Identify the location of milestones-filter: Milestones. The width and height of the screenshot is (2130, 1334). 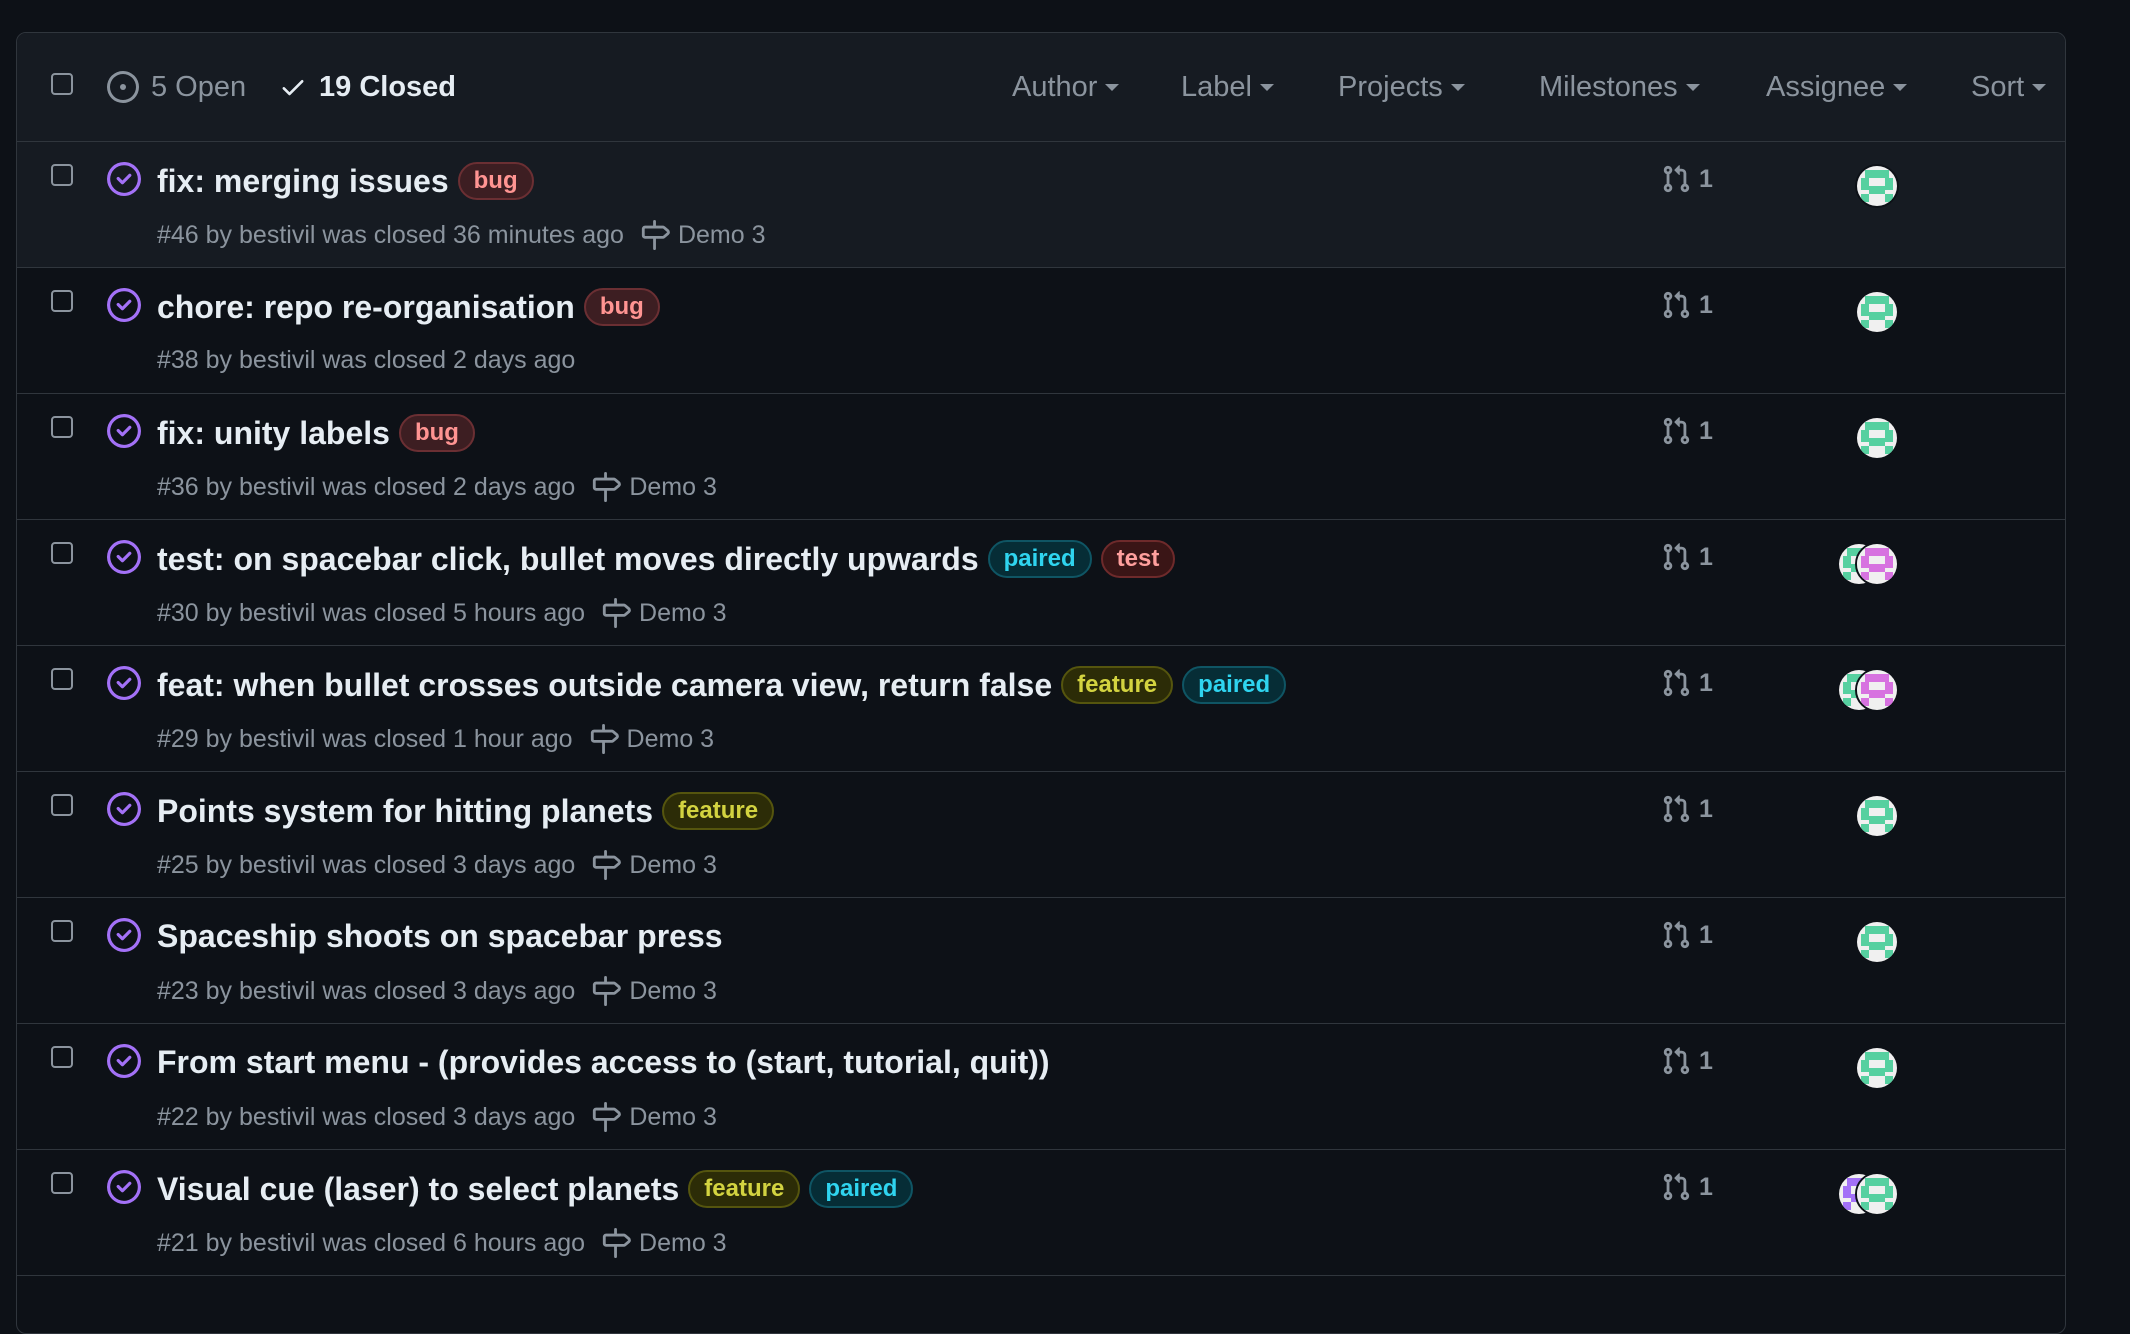
(1619, 87).